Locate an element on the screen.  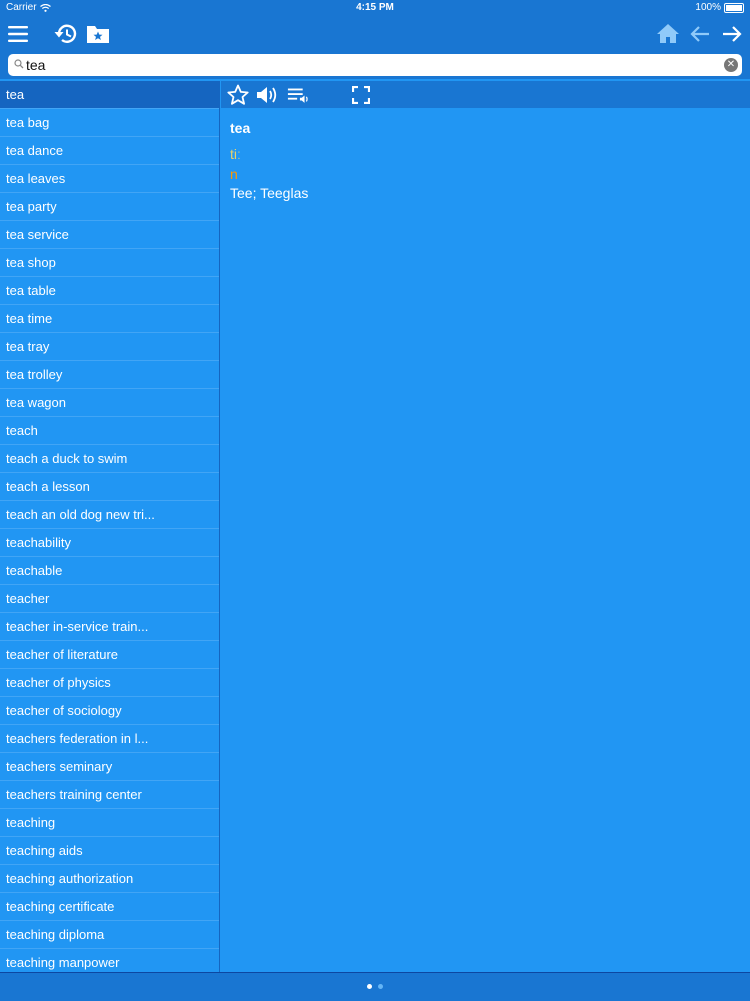
search-box: ✕ is located at coordinates (375, 65).